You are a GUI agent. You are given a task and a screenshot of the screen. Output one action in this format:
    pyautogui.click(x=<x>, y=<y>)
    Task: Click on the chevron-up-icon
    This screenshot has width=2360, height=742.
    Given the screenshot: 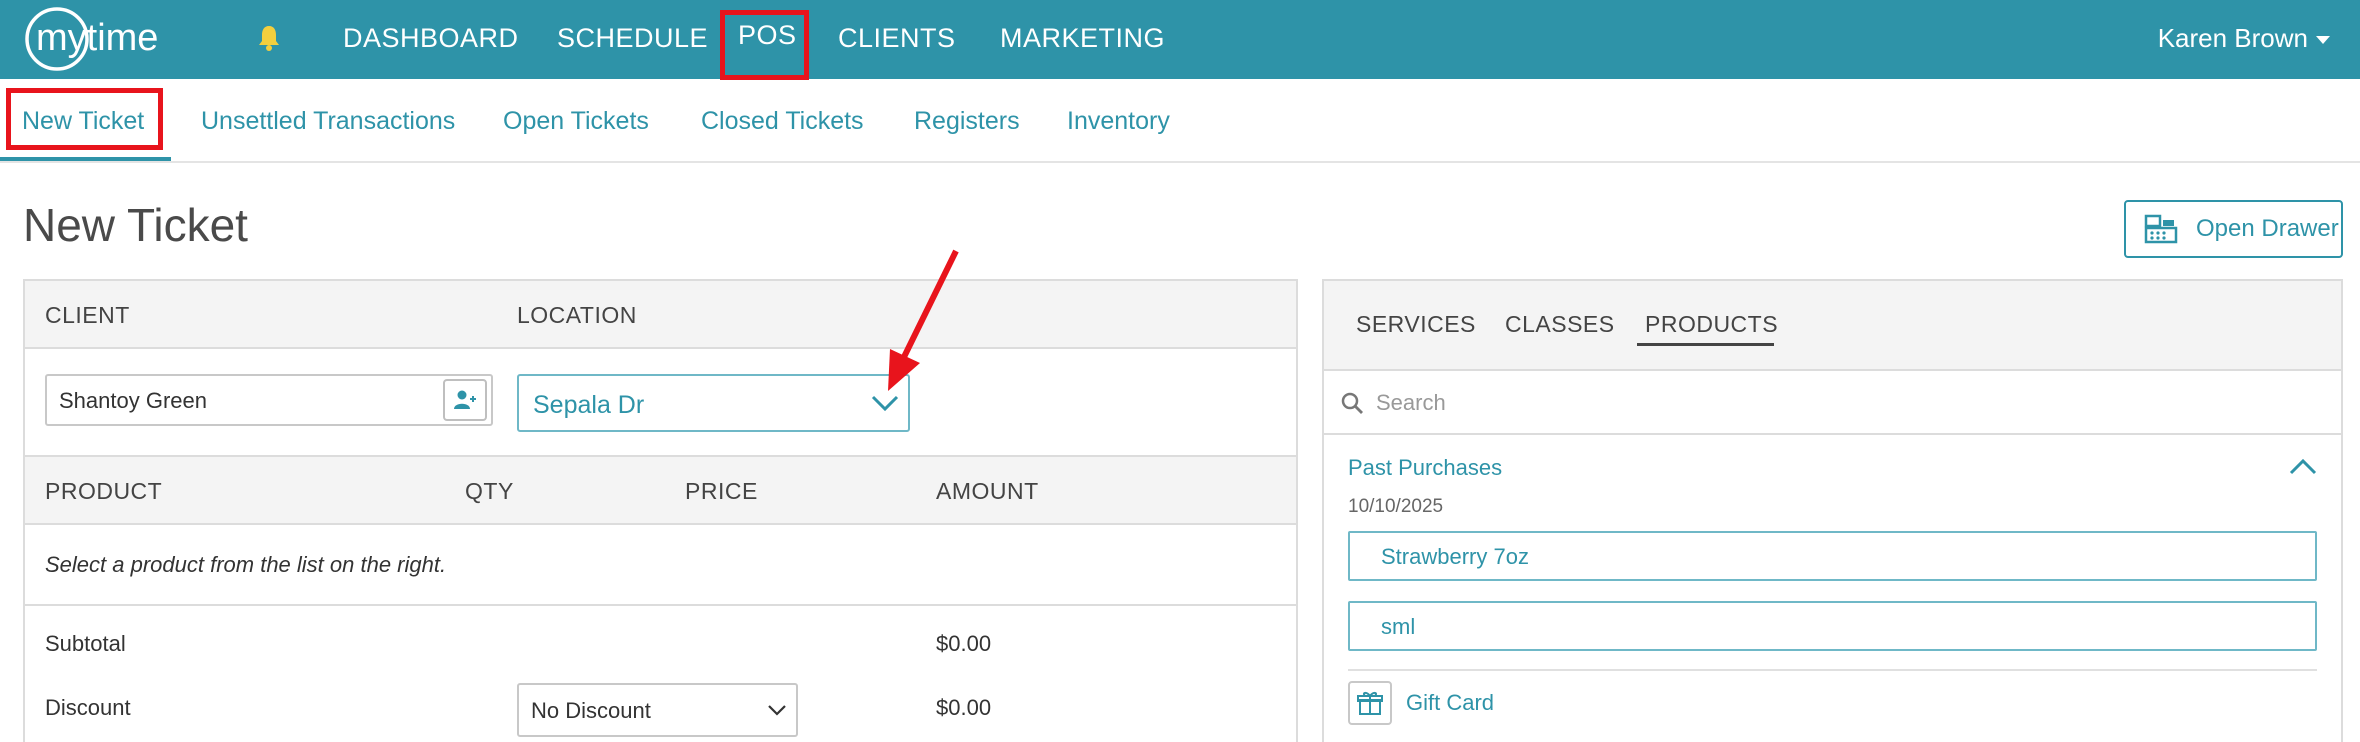 What is the action you would take?
    pyautogui.click(x=2303, y=467)
    